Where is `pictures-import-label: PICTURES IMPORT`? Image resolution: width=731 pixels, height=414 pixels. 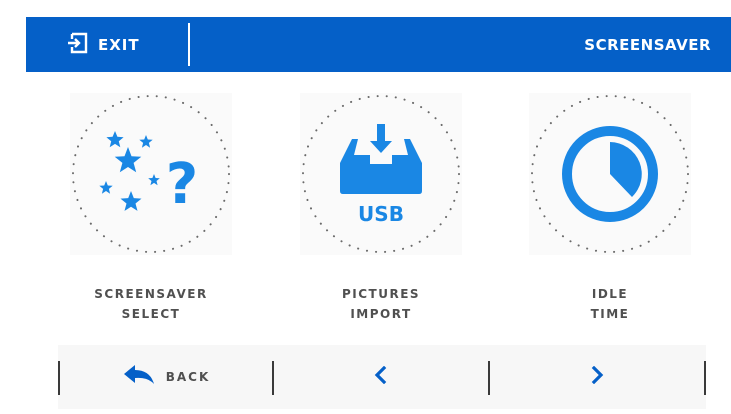
pictures-import-label: PICTURES IMPORT is located at coordinates (381, 304).